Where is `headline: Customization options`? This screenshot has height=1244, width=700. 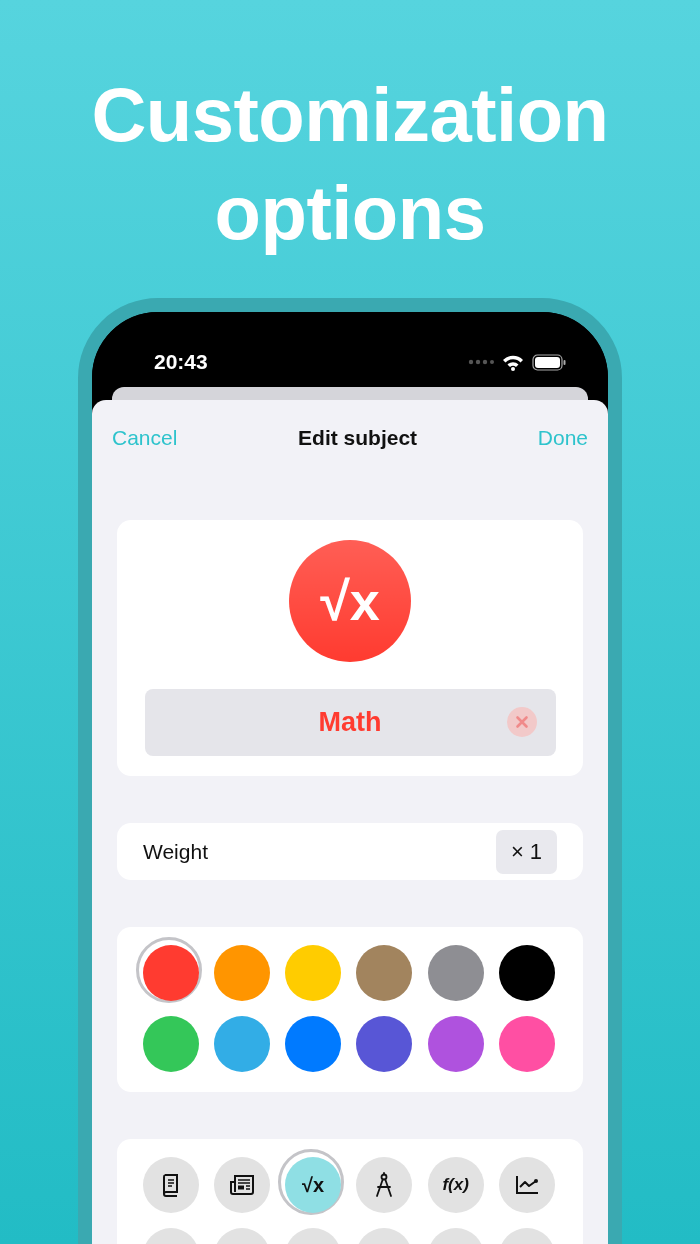 headline: Customization options is located at coordinates (350, 164).